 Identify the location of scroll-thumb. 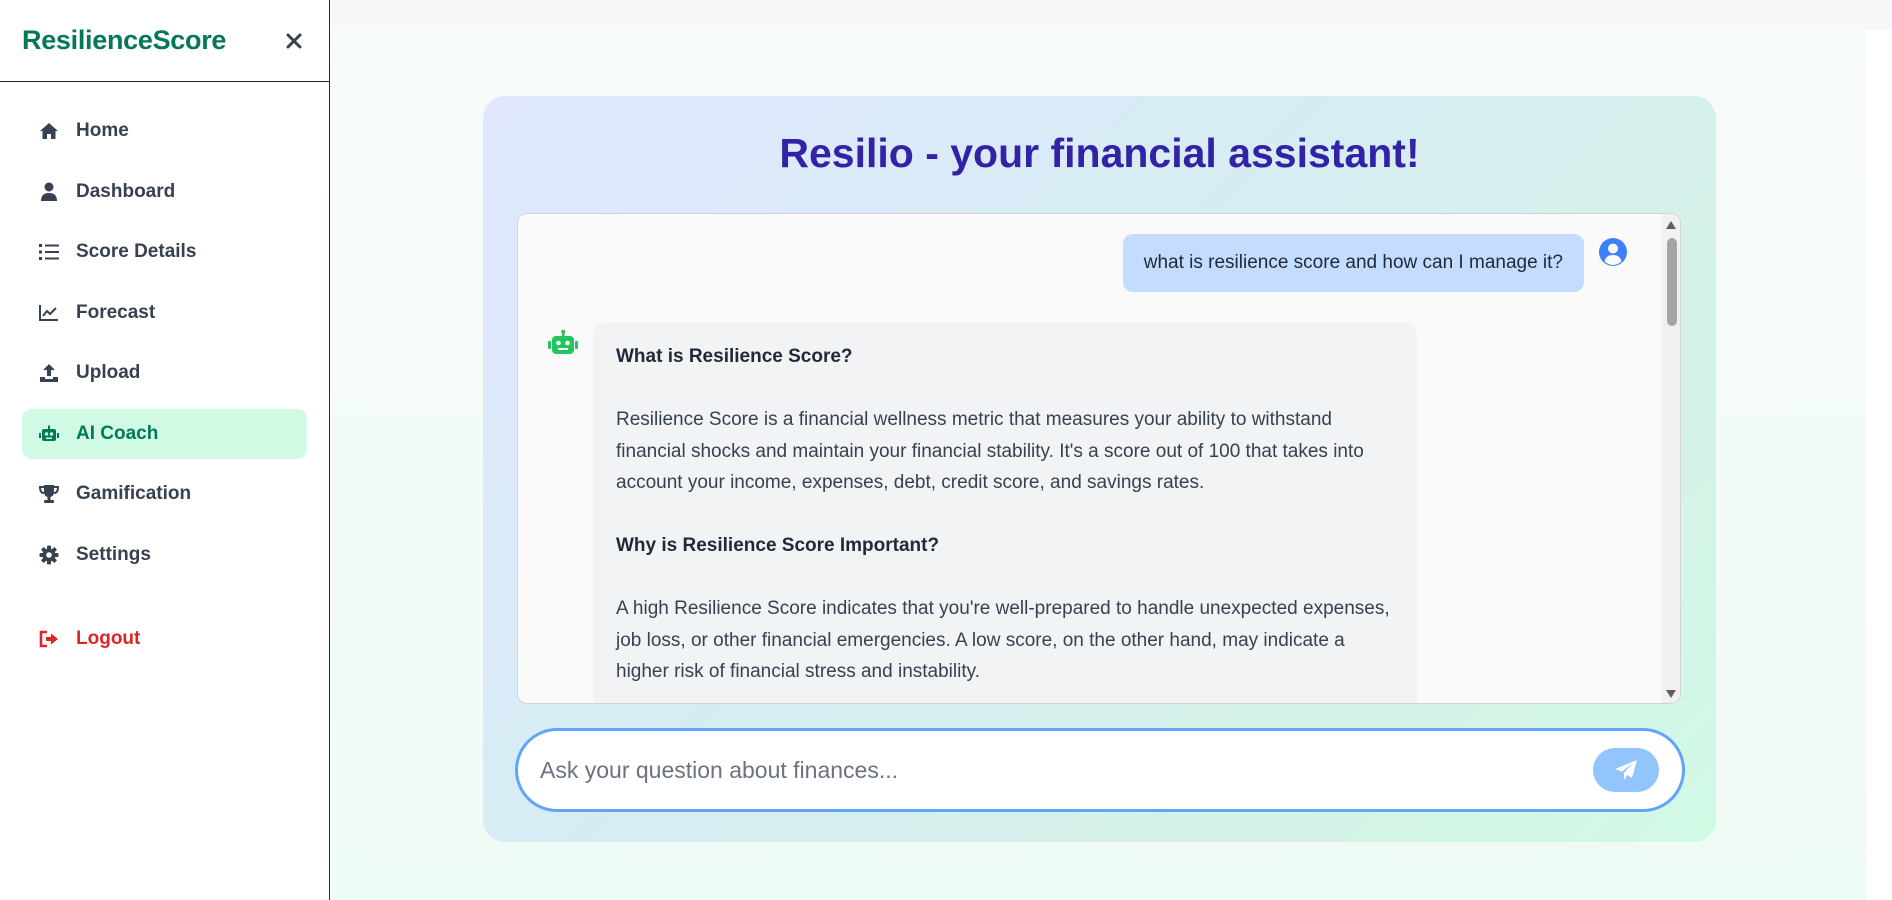
(1672, 282).